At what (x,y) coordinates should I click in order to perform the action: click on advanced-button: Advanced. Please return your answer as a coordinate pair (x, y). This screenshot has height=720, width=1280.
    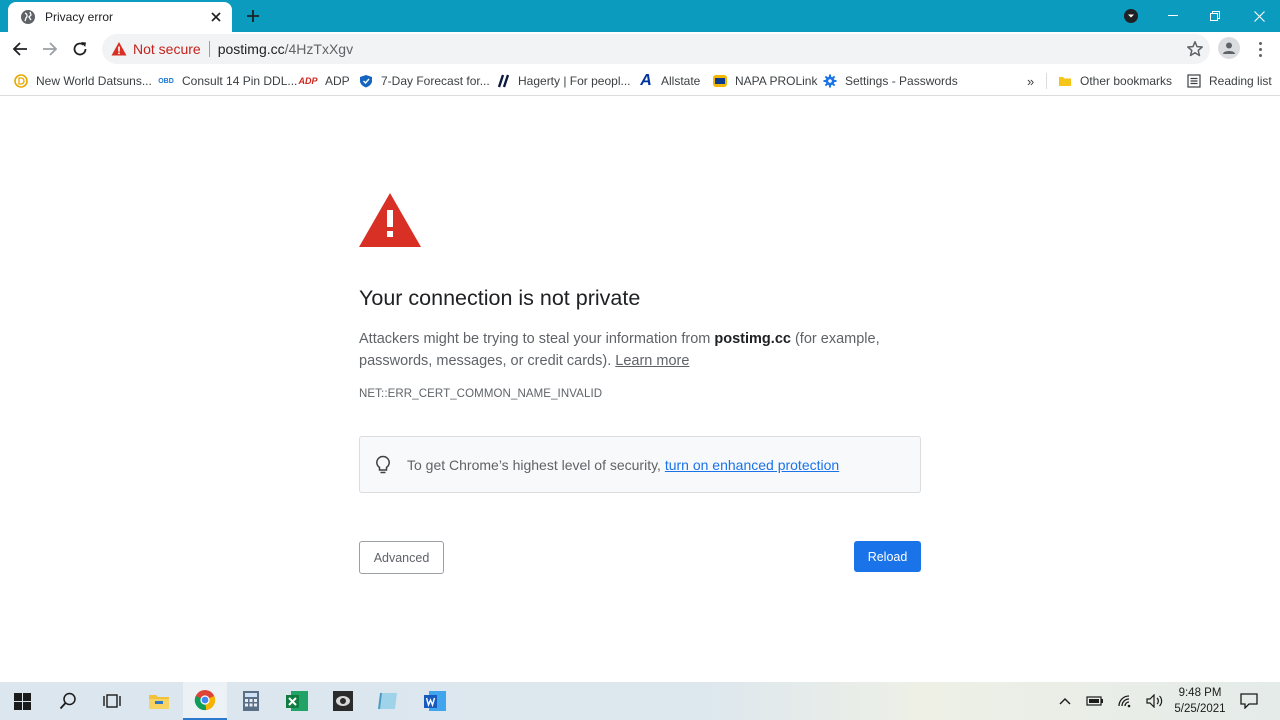
    Looking at the image, I should click on (401, 557).